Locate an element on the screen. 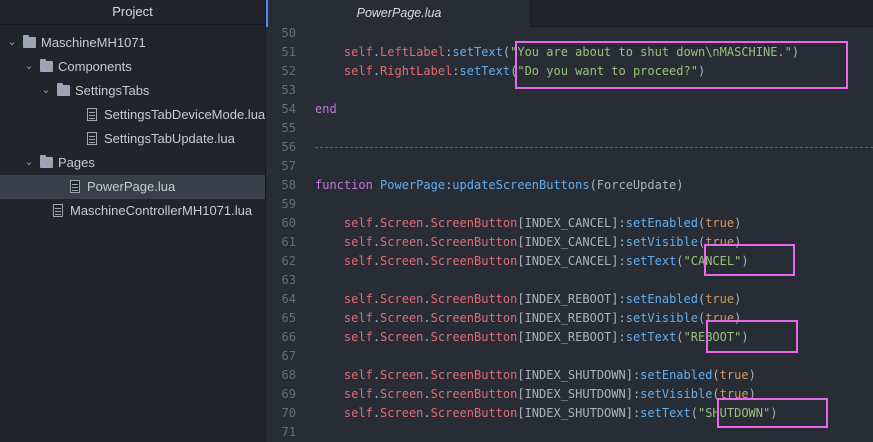 The width and height of the screenshot is (873, 442). tree-folder: ⌄ Pages is located at coordinates (132, 163).